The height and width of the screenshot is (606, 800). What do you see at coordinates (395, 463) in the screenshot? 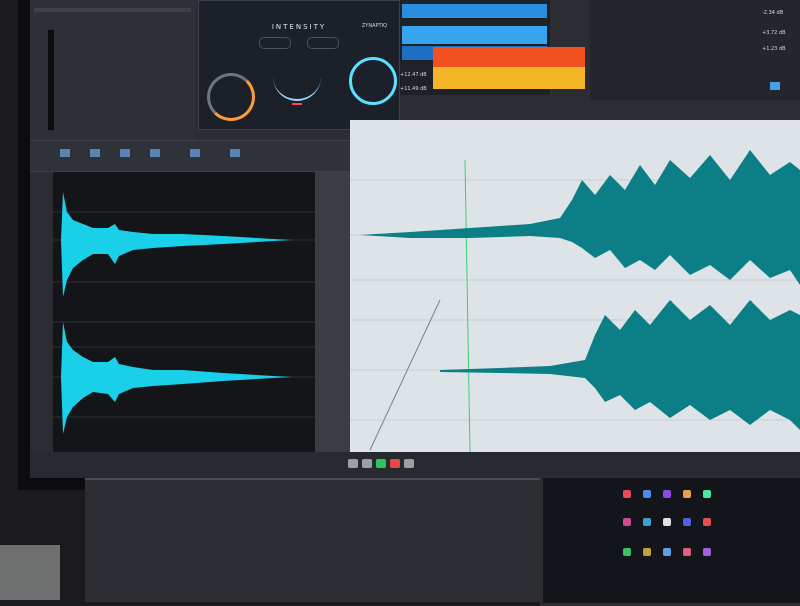
I see `record-button` at bounding box center [395, 463].